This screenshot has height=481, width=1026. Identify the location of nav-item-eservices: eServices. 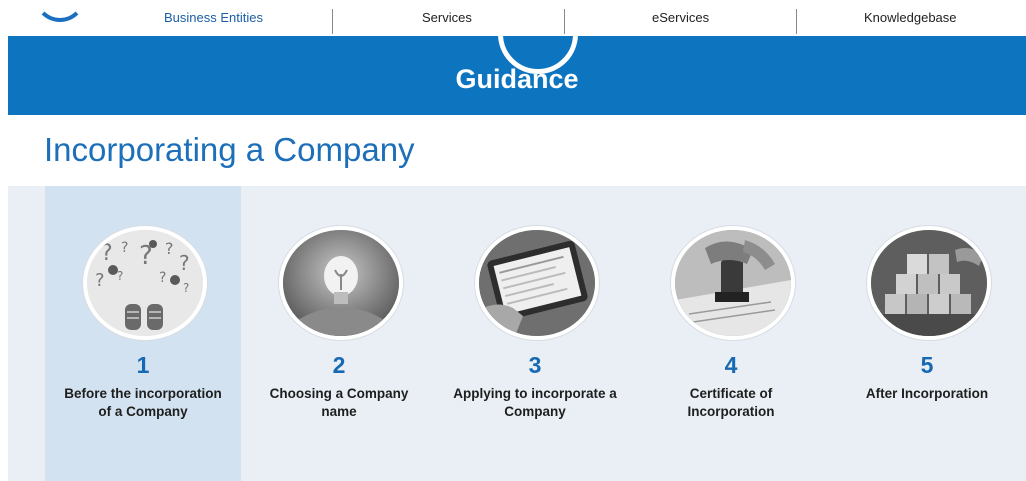
(680, 17).